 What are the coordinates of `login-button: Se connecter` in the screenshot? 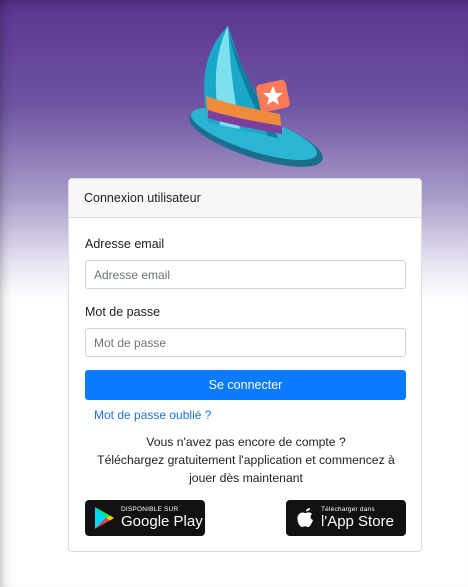 It's located at (245, 385).